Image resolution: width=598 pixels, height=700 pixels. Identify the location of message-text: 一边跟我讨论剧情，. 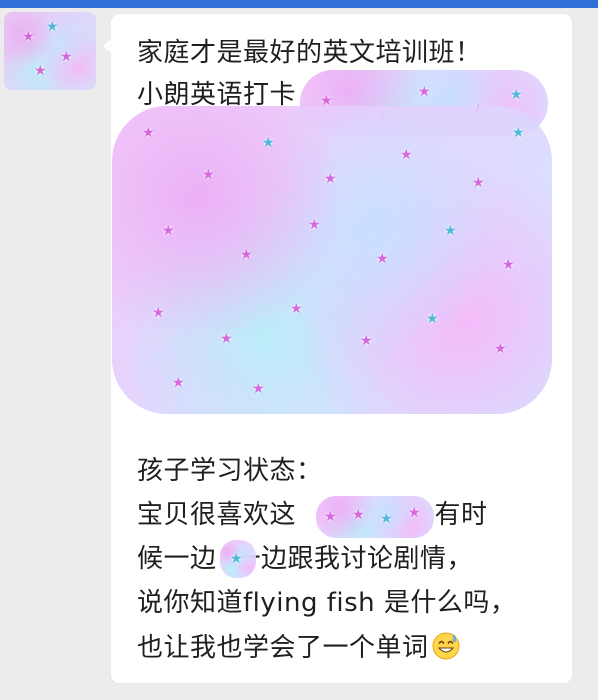
(354, 559).